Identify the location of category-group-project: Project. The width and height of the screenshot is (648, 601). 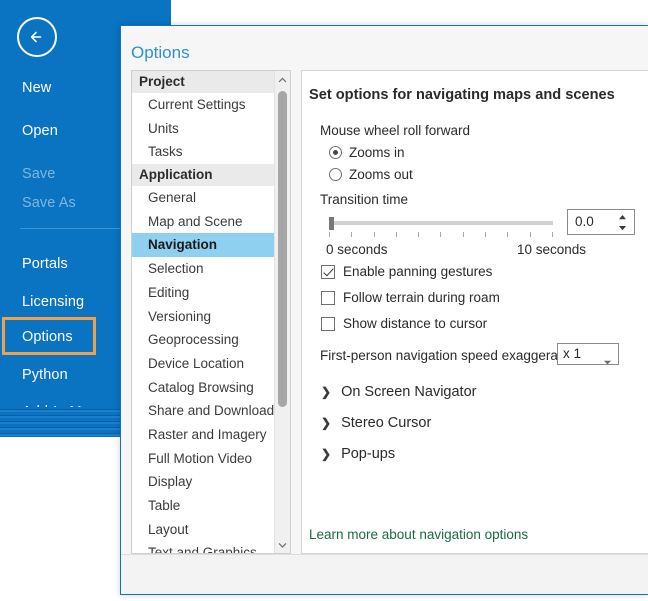
(203, 82).